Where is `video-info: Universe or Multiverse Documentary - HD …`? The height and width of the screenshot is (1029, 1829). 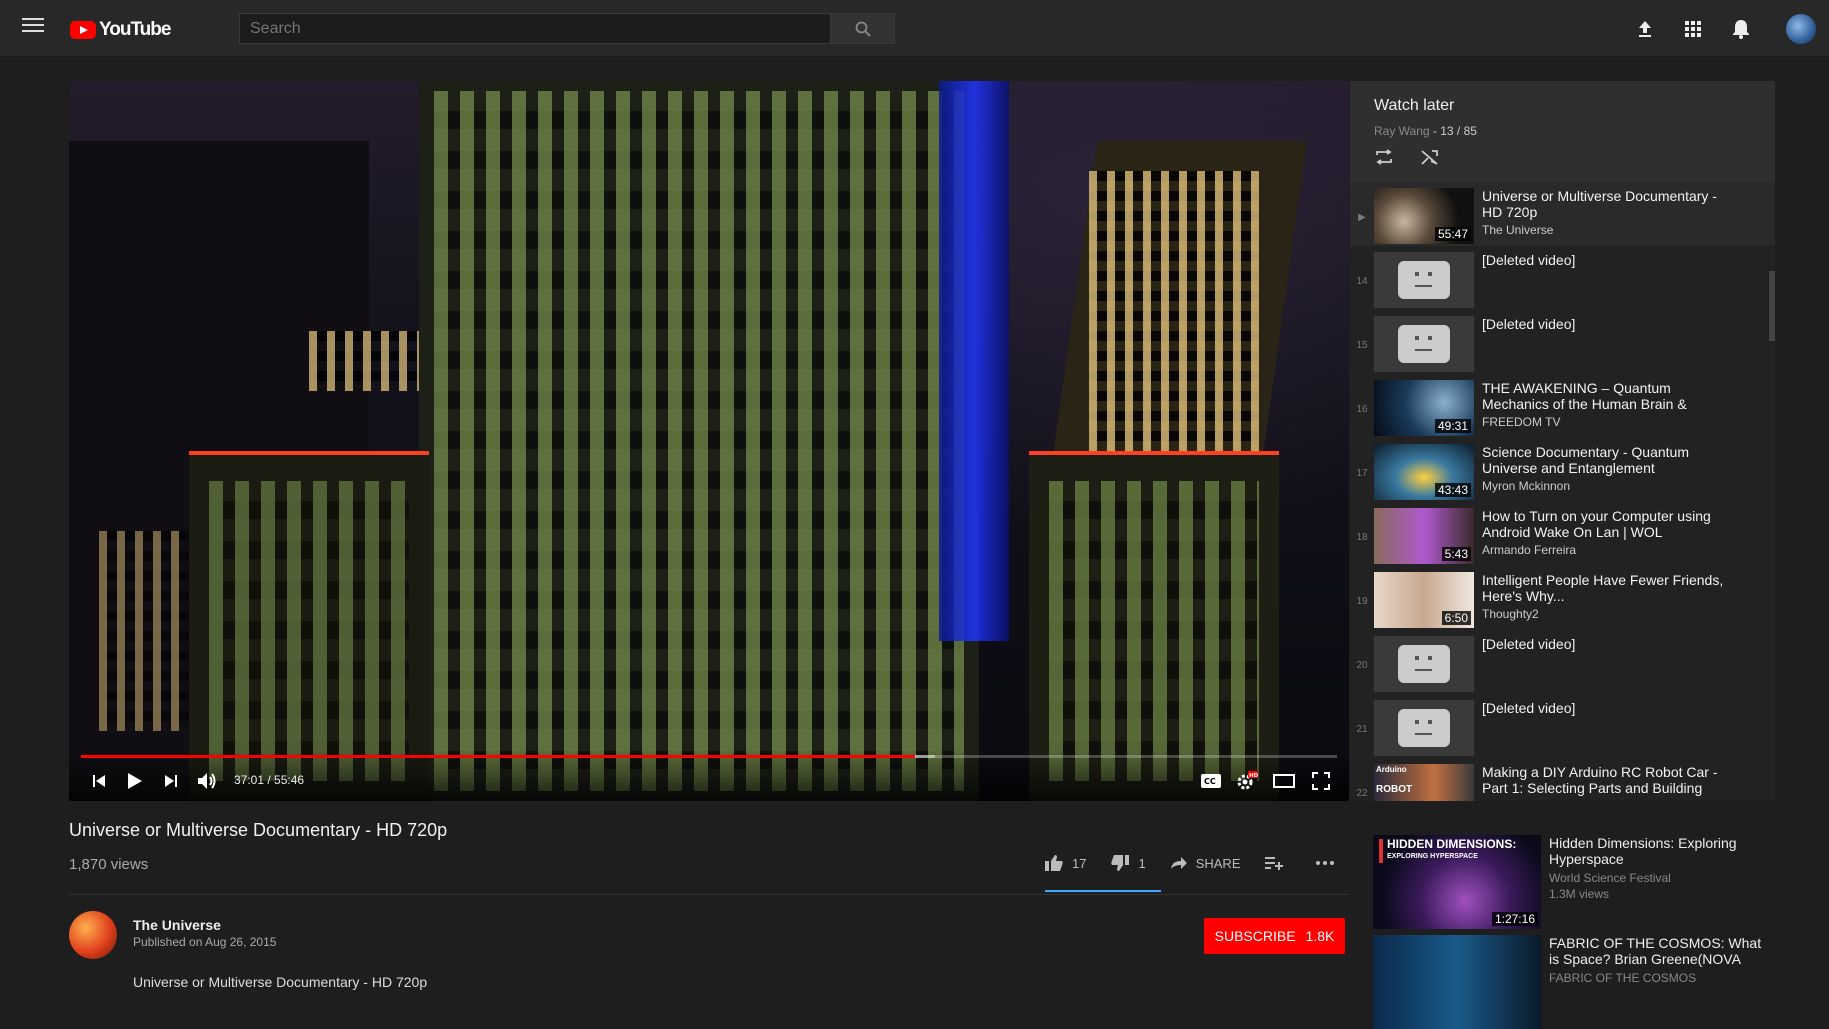 video-info: Universe or Multiverse Documentary - HD … is located at coordinates (709, 905).